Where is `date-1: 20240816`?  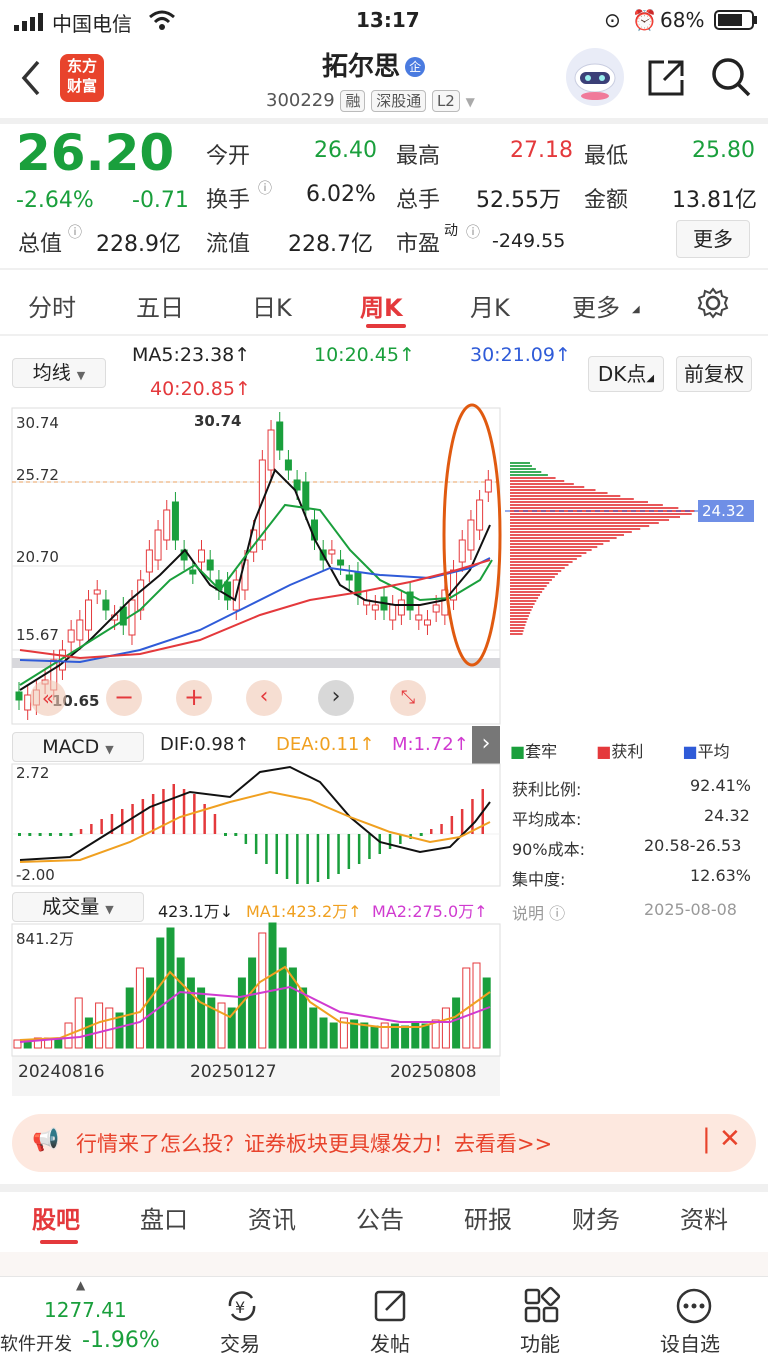 date-1: 20240816 is located at coordinates (61, 1072).